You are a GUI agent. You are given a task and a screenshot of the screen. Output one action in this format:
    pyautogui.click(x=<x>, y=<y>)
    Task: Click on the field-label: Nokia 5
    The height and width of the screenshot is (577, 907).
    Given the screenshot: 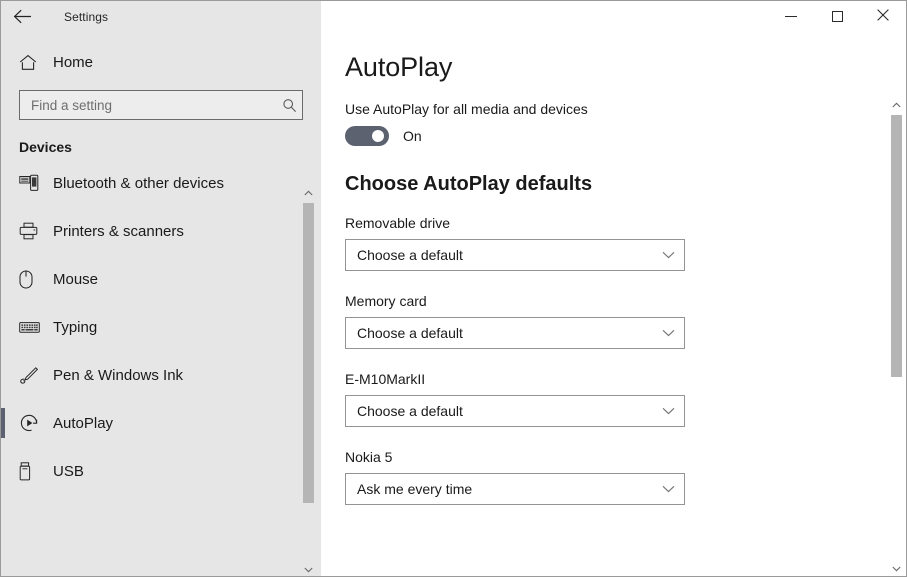 What is the action you would take?
    pyautogui.click(x=369, y=457)
    